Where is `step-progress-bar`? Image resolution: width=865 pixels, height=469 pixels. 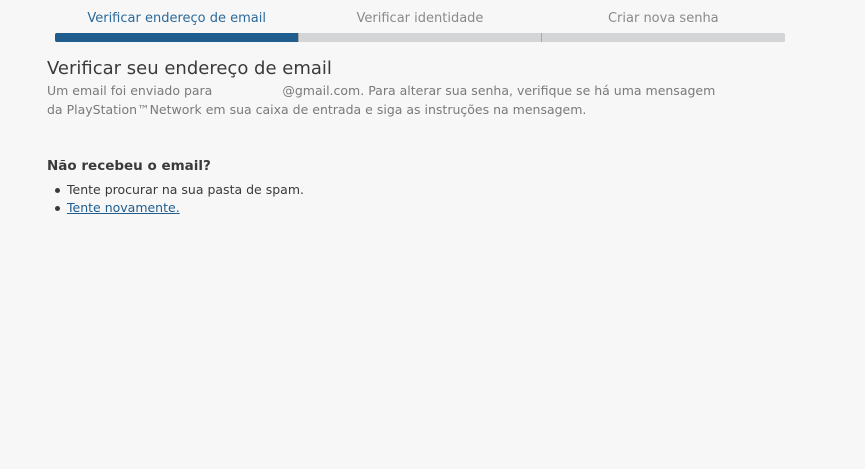 step-progress-bar is located at coordinates (420, 37).